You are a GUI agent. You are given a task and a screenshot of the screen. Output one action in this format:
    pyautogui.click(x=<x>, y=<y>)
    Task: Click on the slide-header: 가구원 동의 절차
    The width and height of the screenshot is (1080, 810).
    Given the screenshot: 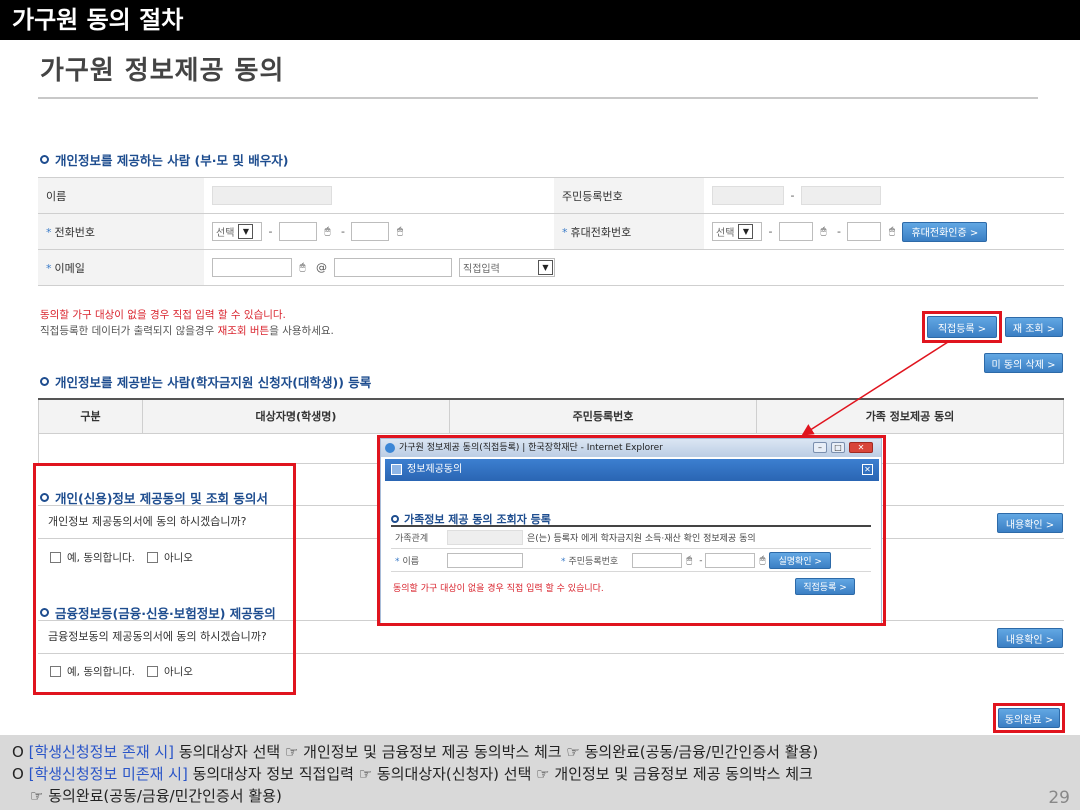 What is the action you would take?
    pyautogui.click(x=540, y=20)
    